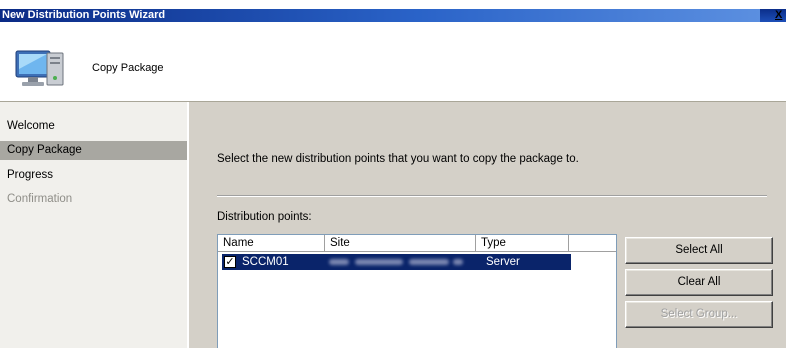  Describe the element at coordinates (271, 243) in the screenshot. I see `column-header-name: Name` at that location.